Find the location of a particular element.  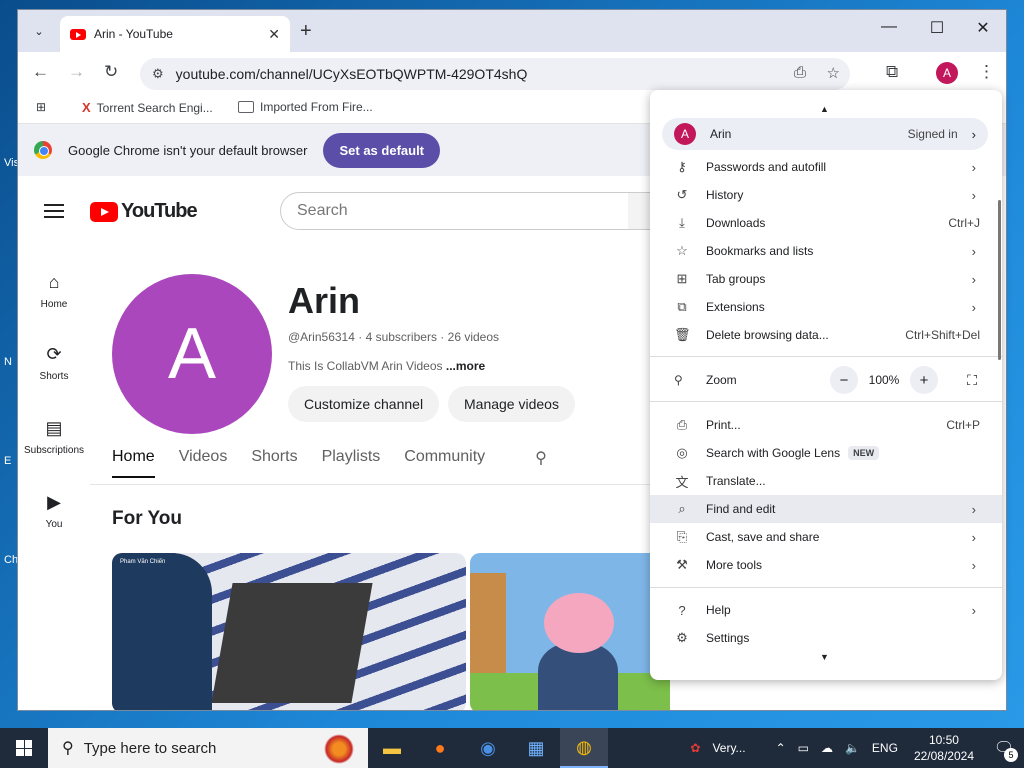

install-app-icon: ⎙ is located at coordinates (800, 72).